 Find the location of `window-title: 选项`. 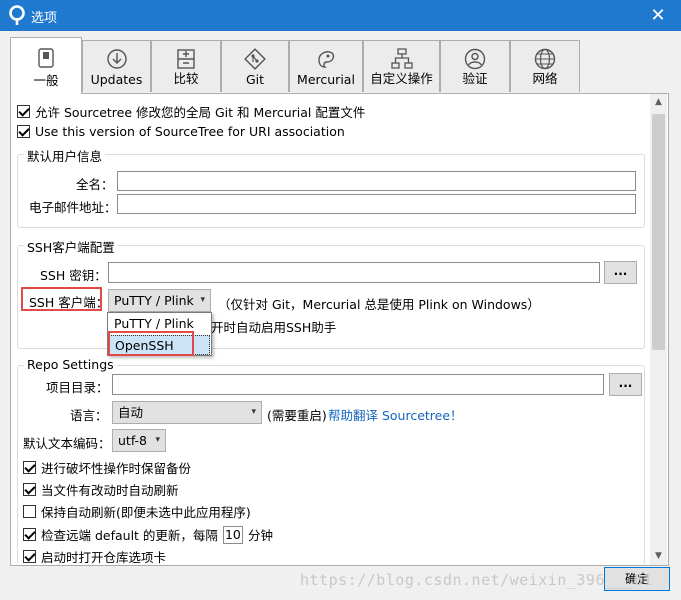

window-title: 选项 is located at coordinates (44, 18).